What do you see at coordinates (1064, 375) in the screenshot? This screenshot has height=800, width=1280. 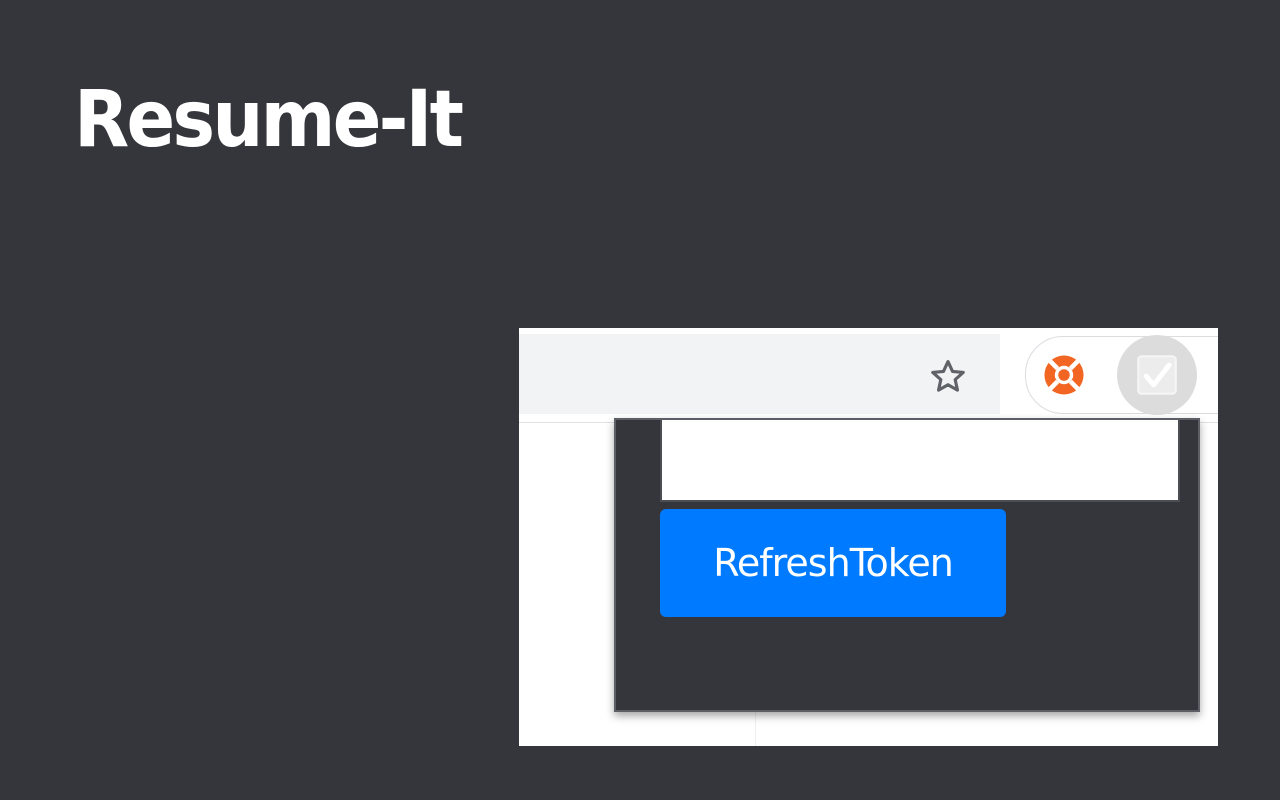 I see `lifebuoy-icon` at bounding box center [1064, 375].